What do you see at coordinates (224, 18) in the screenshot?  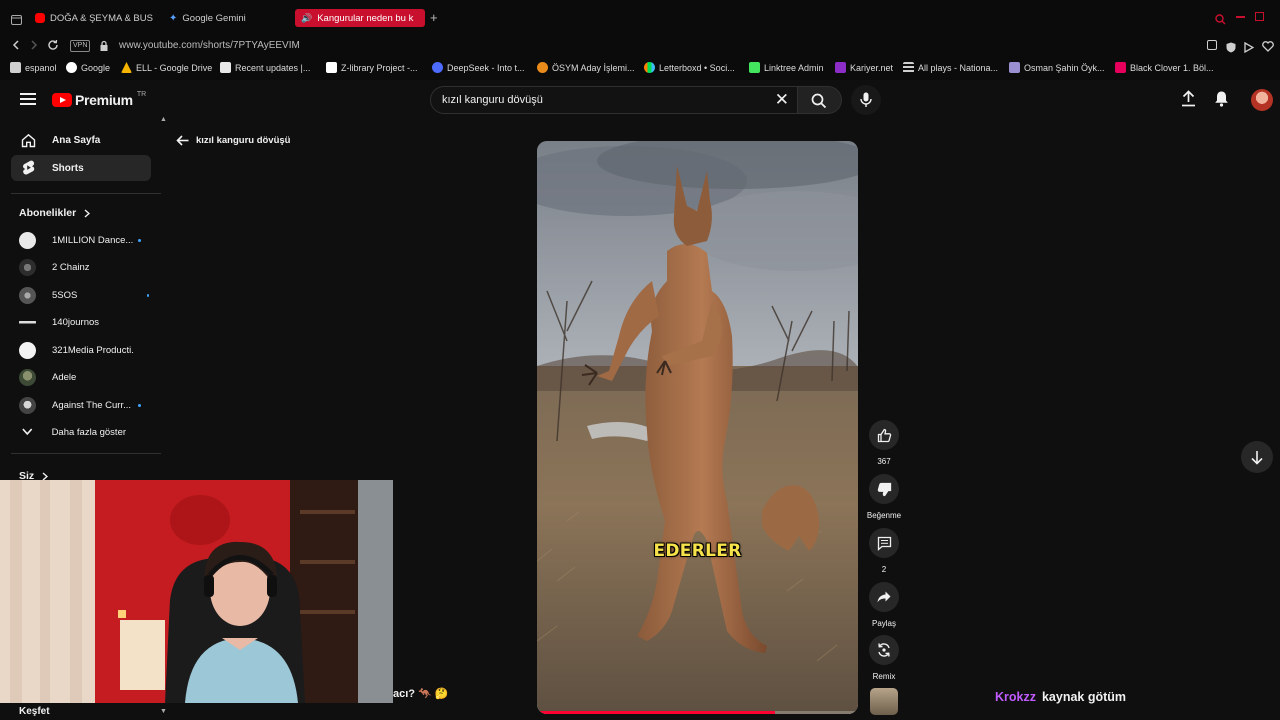 I see `tab-google-gemini: ✦ Google Gemini` at bounding box center [224, 18].